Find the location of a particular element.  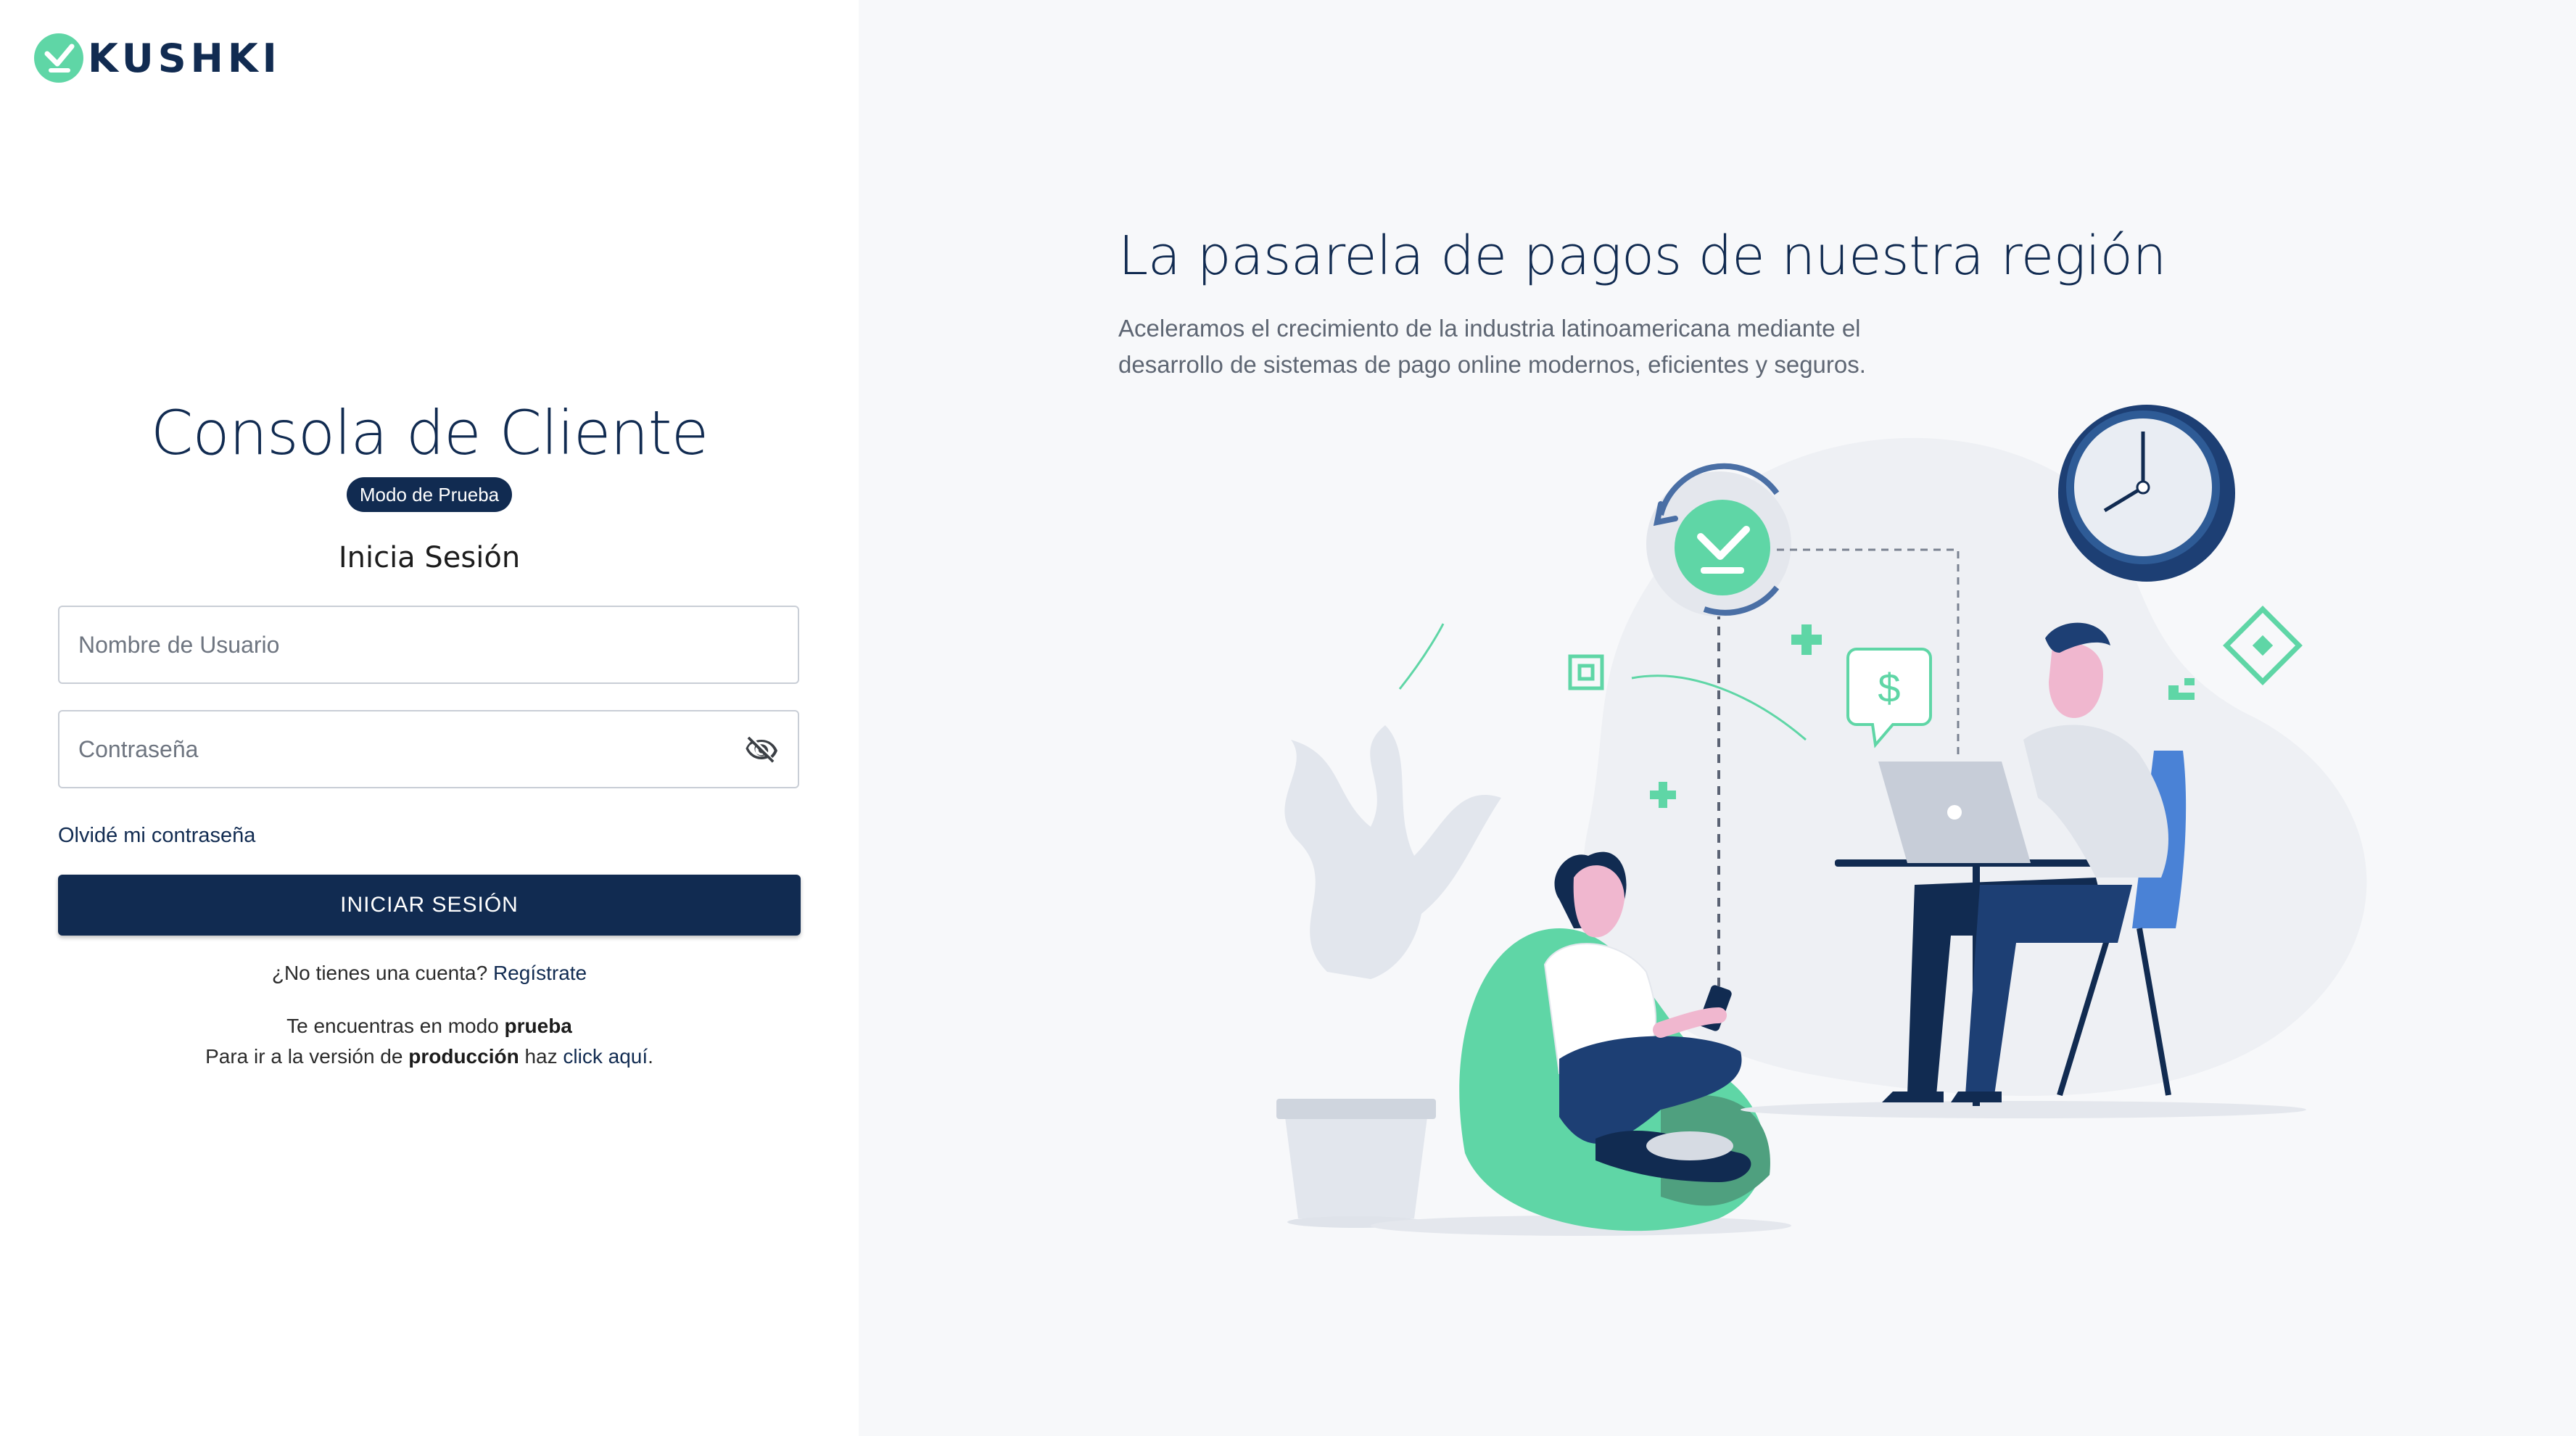

pot-rim is located at coordinates (1356, 1109).